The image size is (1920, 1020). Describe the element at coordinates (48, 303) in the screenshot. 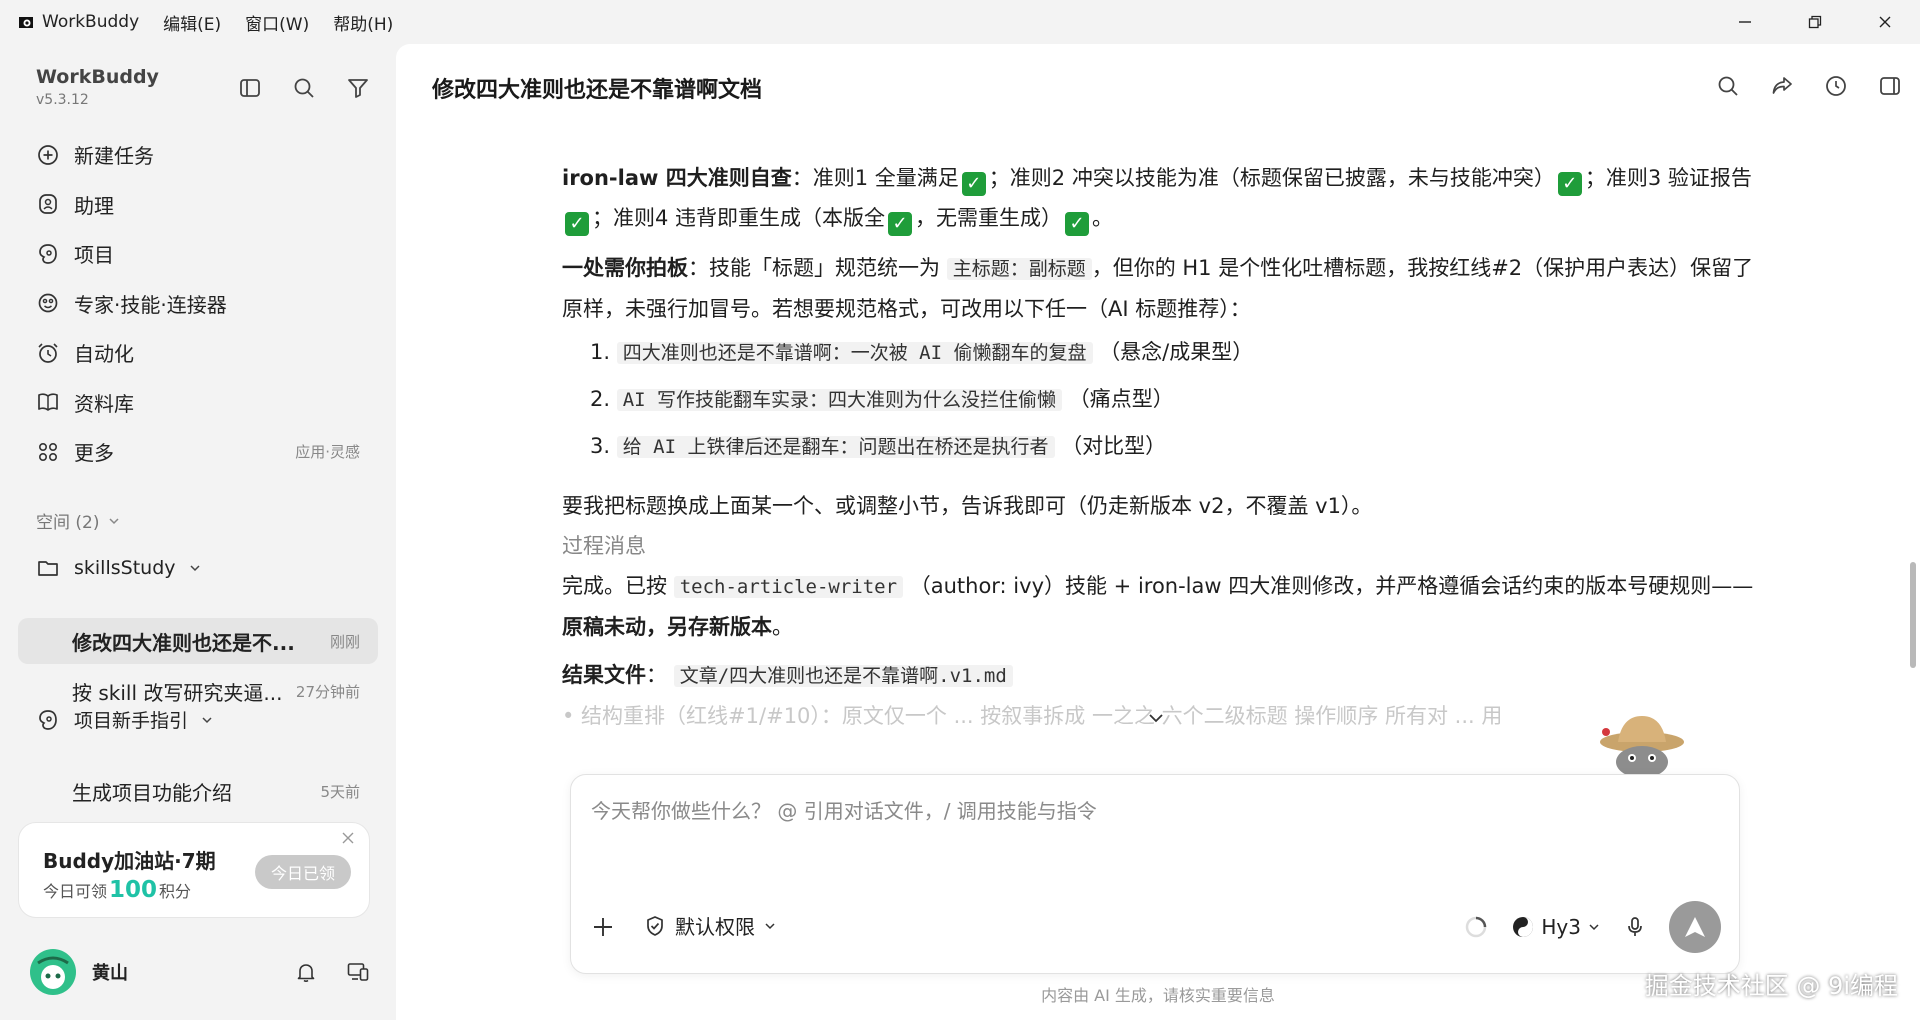

I see `expert-icon` at that location.